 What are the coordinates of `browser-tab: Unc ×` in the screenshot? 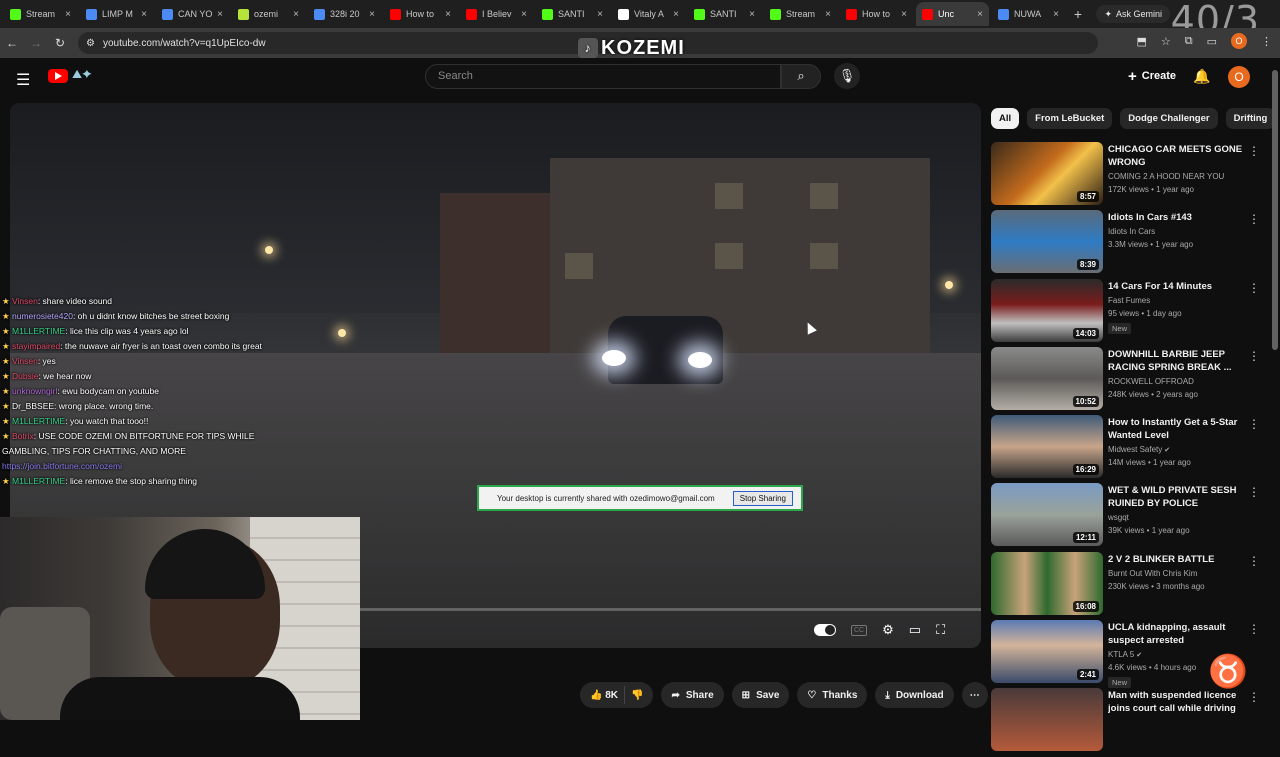 It's located at (952, 14).